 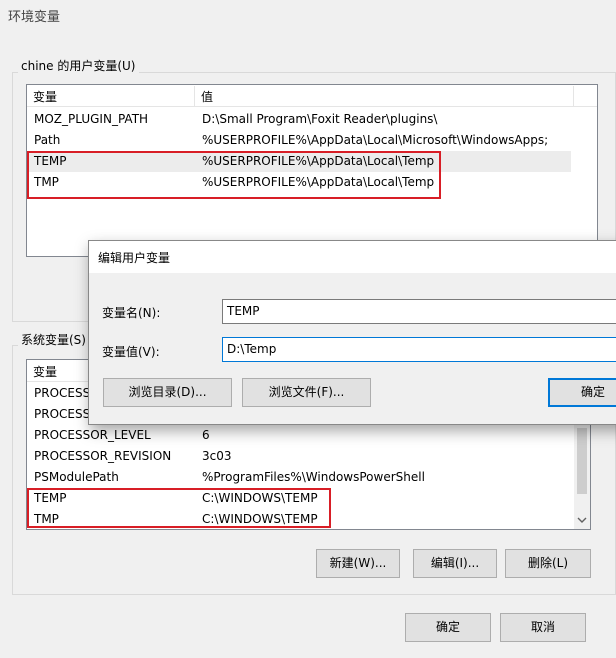 I want to click on dialog-title: 编辑用户变量, so click(x=134, y=258).